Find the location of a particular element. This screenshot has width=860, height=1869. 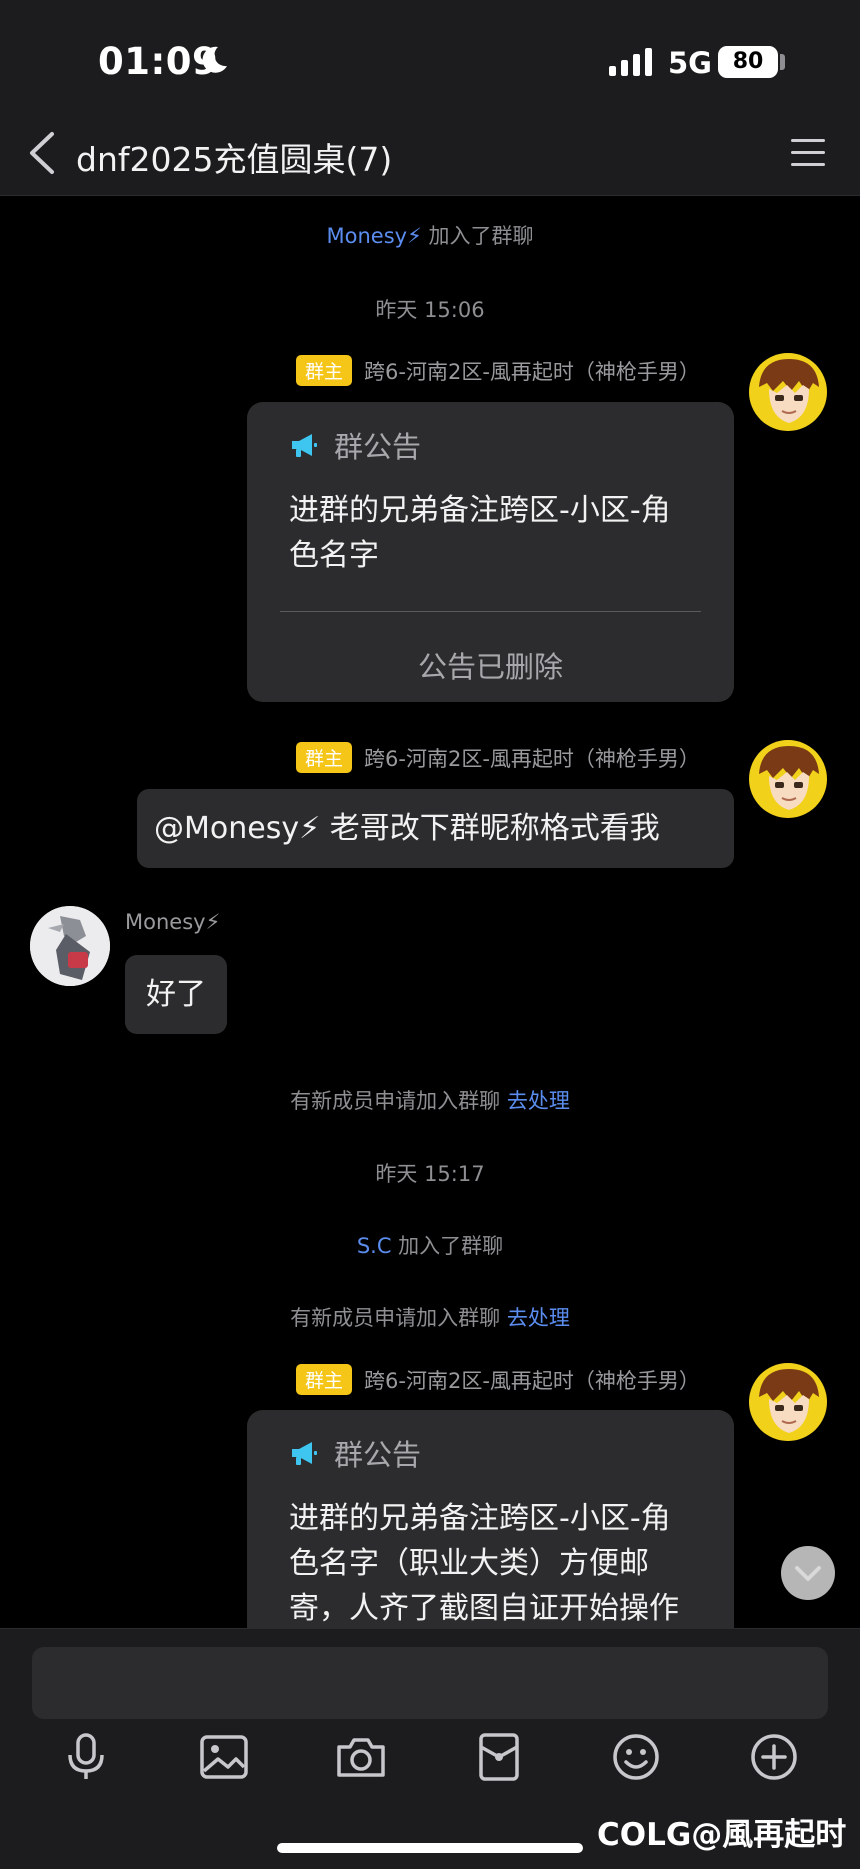

network-type: 5G is located at coordinates (690, 63).